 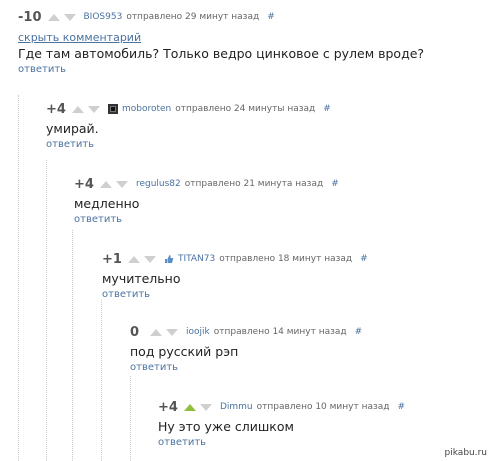 What do you see at coordinates (254, 184) in the screenshot?
I see `comment-time: отправлено 21 минута назад` at bounding box center [254, 184].